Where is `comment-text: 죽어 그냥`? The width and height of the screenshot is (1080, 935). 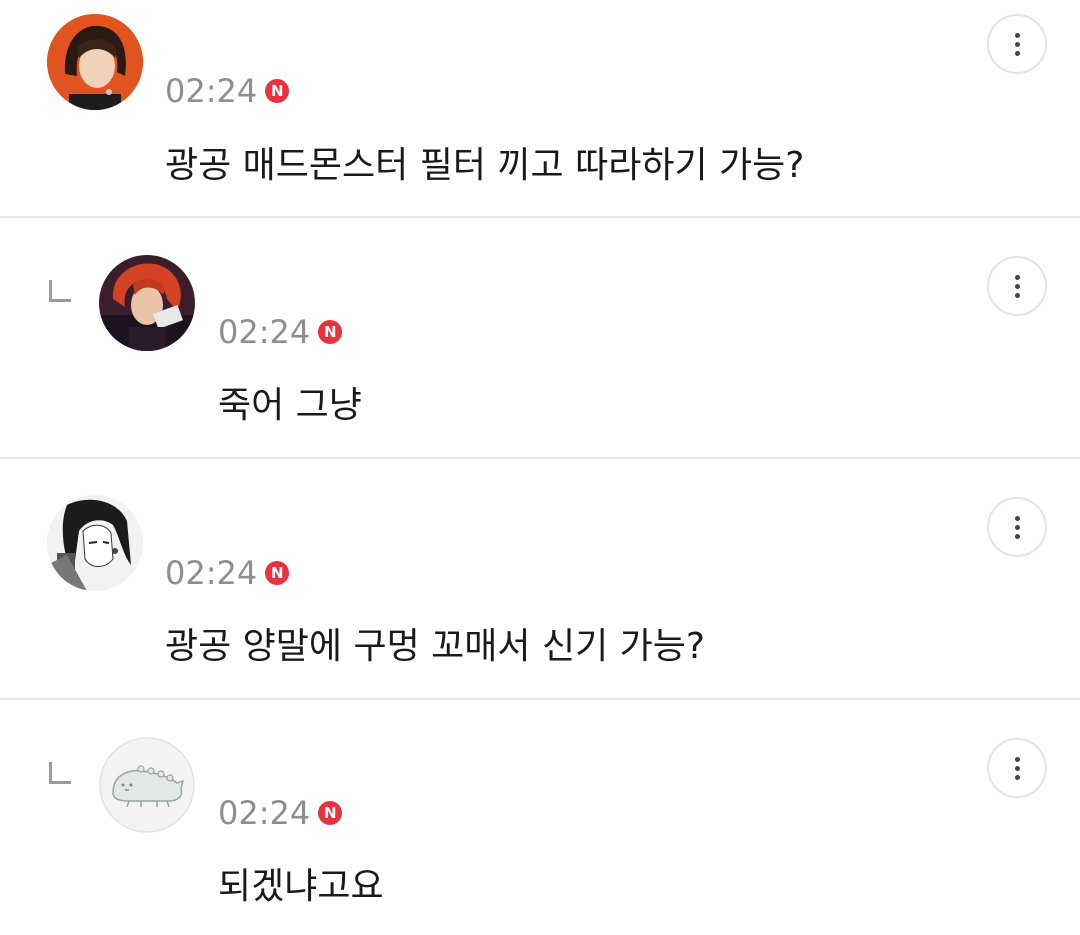
comment-text: 죽어 그냥 is located at coordinates (290, 405).